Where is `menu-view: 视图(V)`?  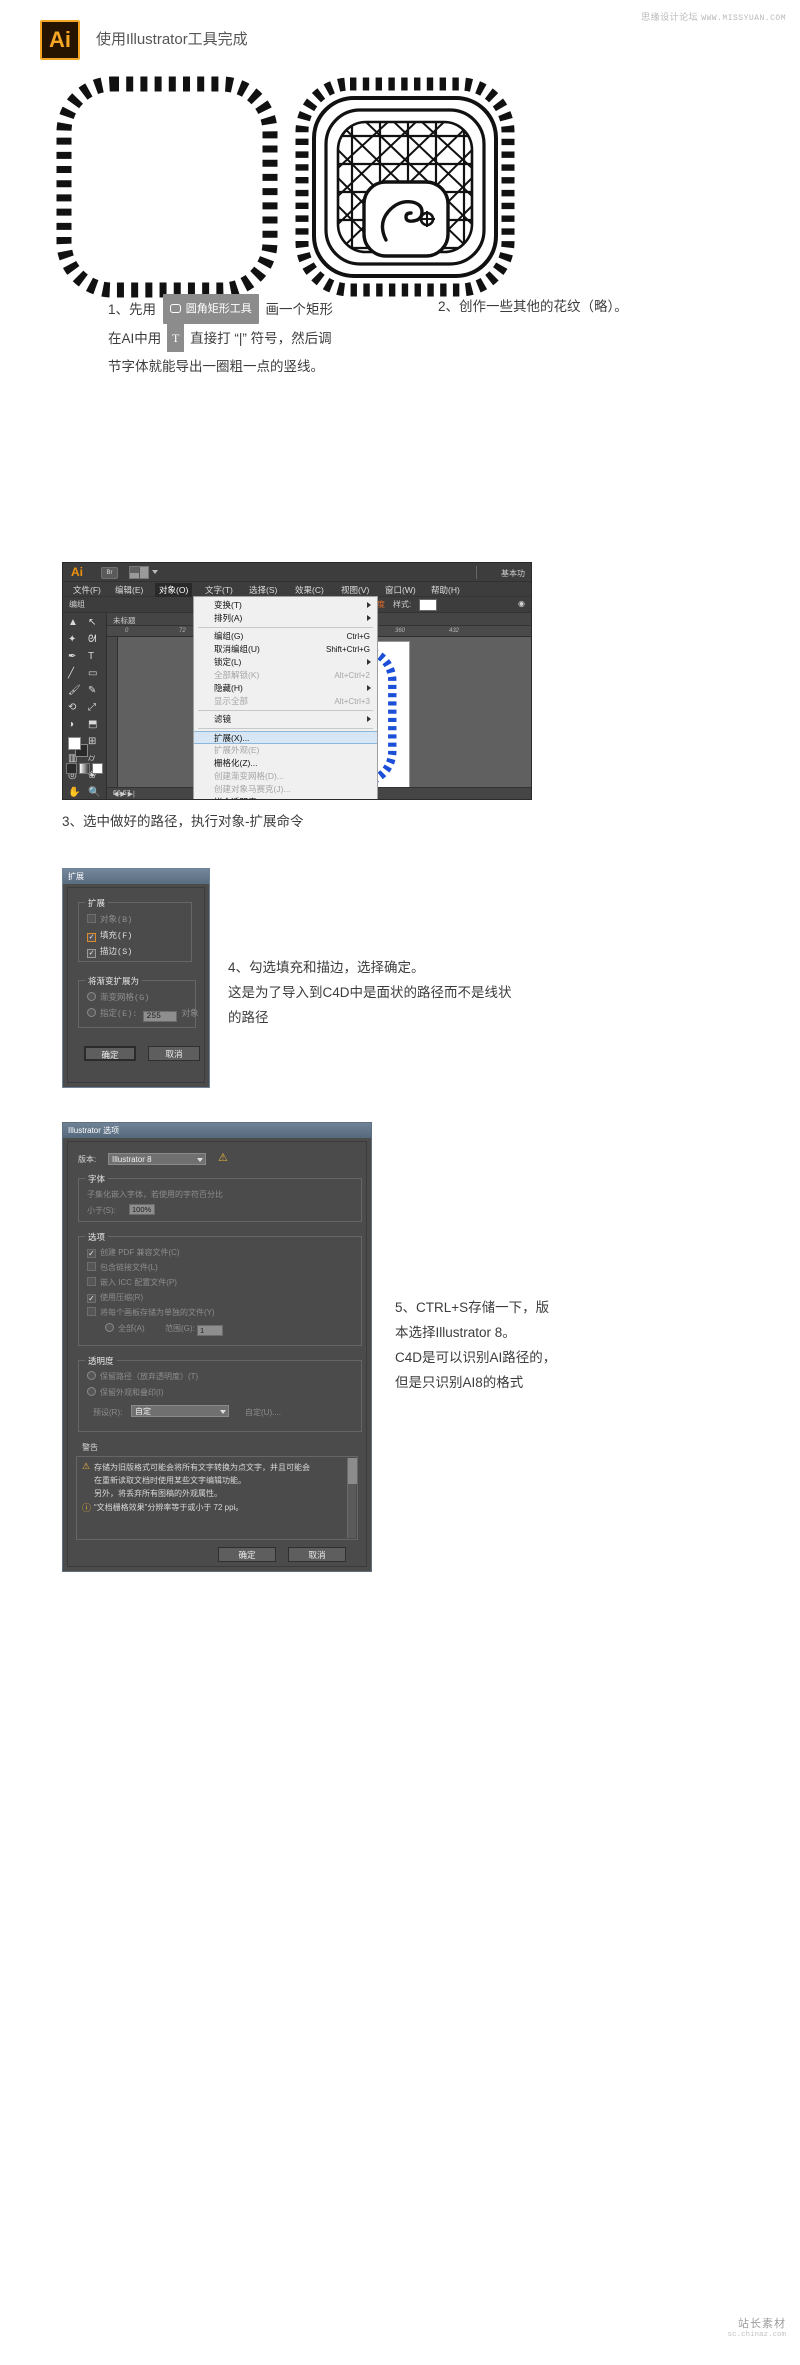 menu-view: 视图(V) is located at coordinates (355, 590).